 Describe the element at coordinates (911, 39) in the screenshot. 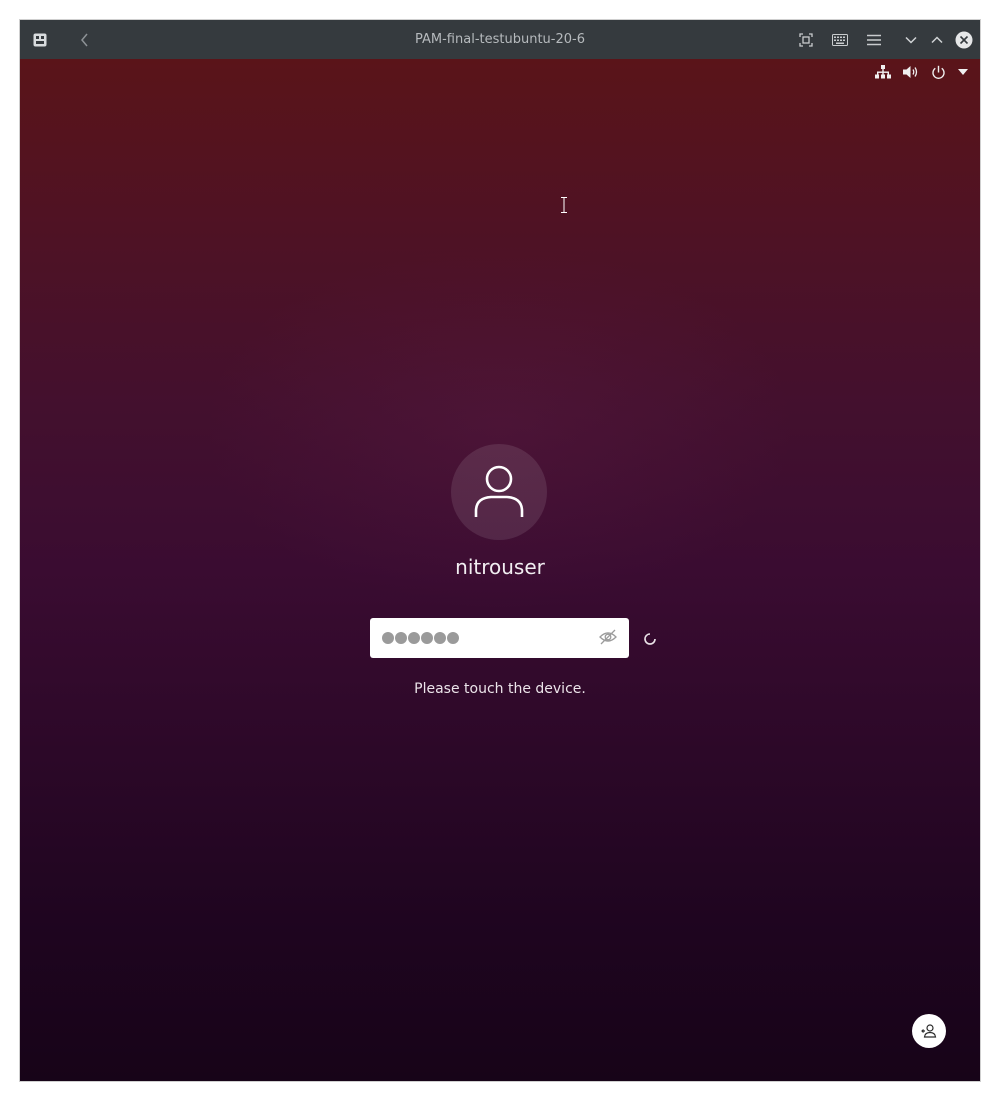

I see `minimize-icon` at that location.